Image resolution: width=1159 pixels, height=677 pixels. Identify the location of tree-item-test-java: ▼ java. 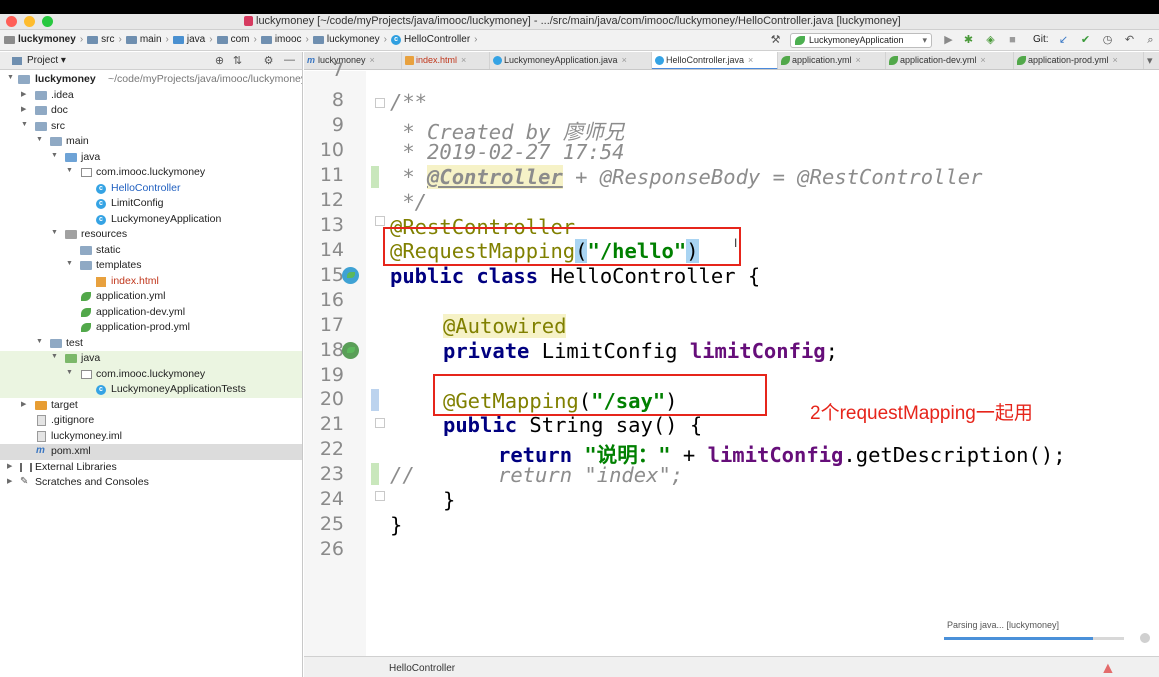
(151, 359).